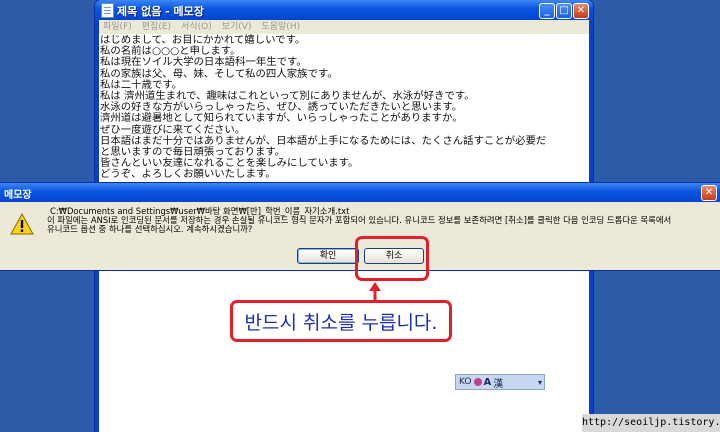 The image size is (720, 432). Describe the element at coordinates (465, 382) in the screenshot. I see `ime-lang-label: KO` at that location.